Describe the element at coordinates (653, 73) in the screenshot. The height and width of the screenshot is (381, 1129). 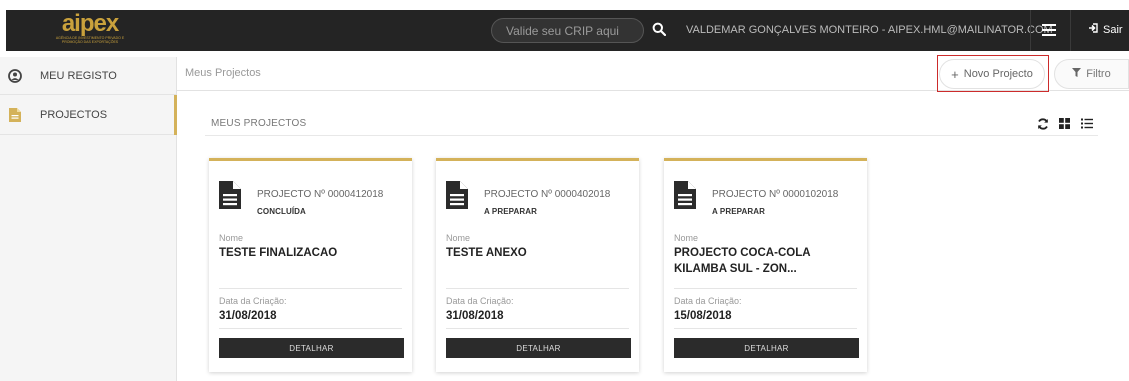
I see `page-header: Meus Projectos + Novo Projecto Filtro` at that location.